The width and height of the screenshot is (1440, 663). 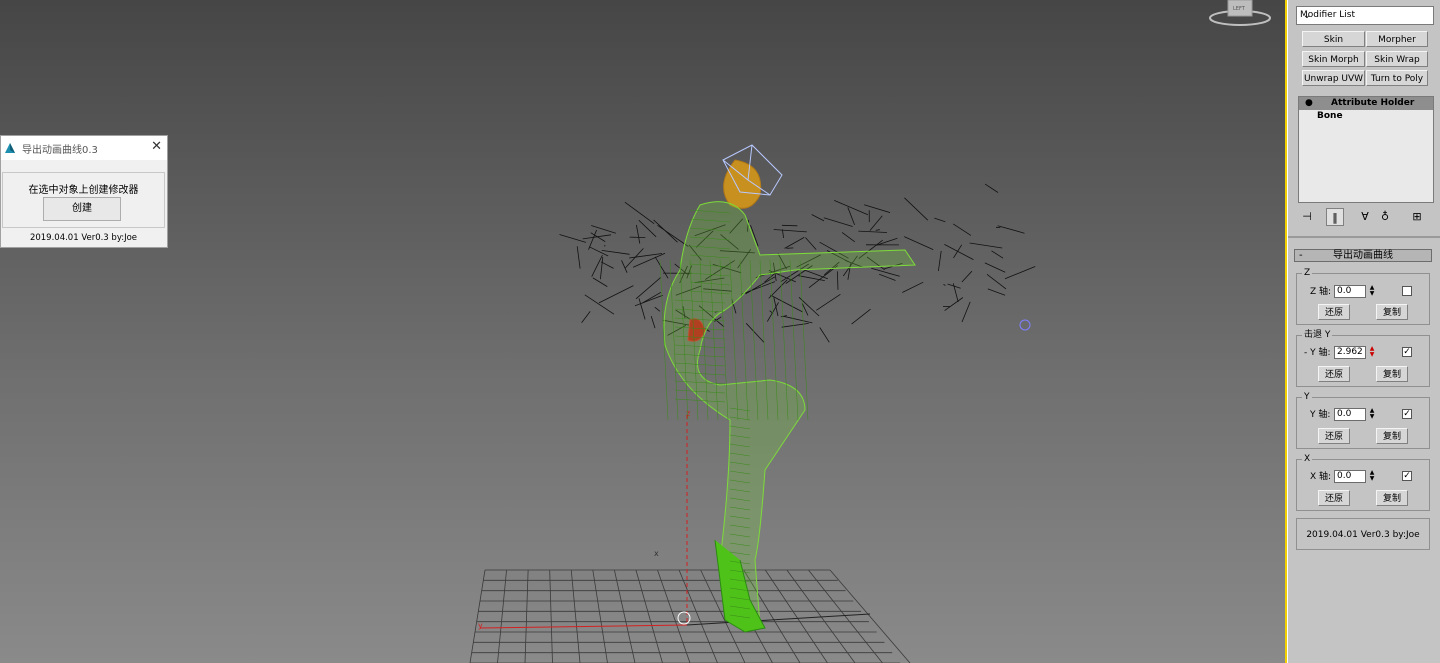 I want to click on stack-item-bone: Bone, so click(x=1366, y=116).